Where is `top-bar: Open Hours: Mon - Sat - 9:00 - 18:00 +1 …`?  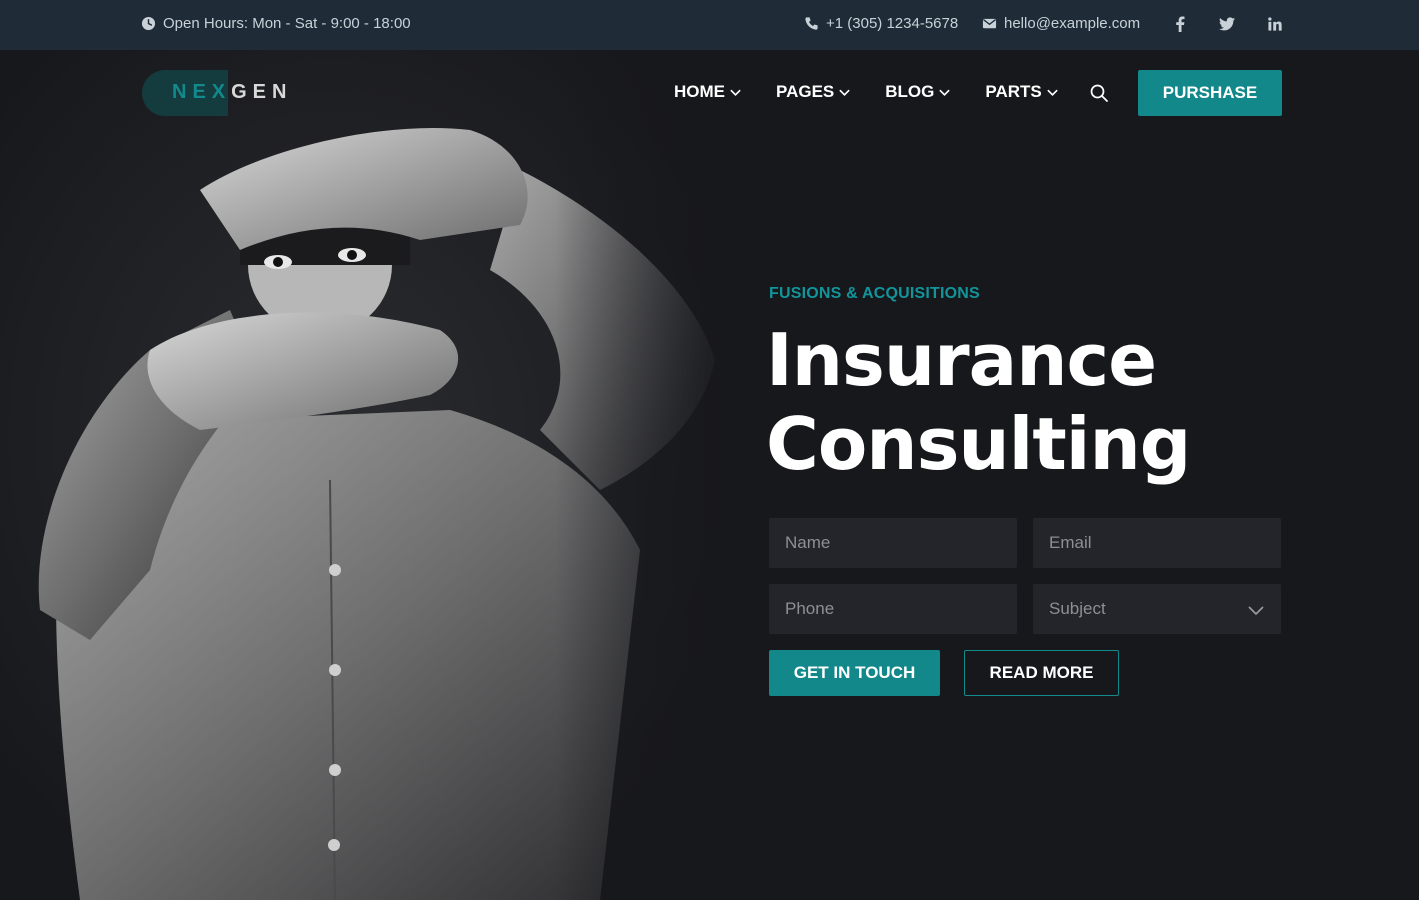 top-bar: Open Hours: Mon - Sat - 9:00 - 18:00 +1 … is located at coordinates (709, 25).